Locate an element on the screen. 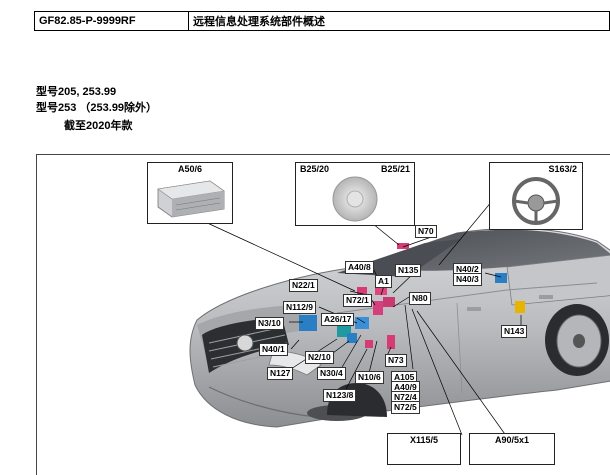  model-line-1: 型号205, 253.99 is located at coordinates (76, 92).